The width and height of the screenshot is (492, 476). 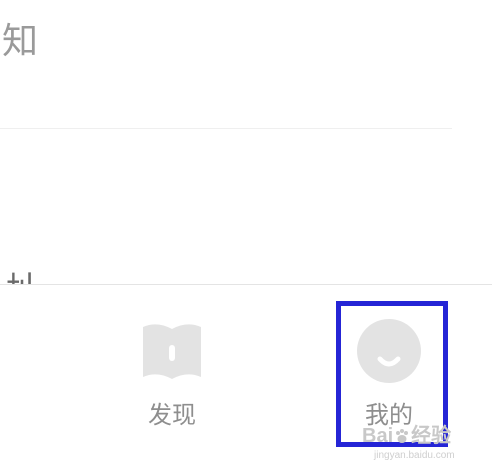 I want to click on avatar-icon, so click(x=389, y=351).